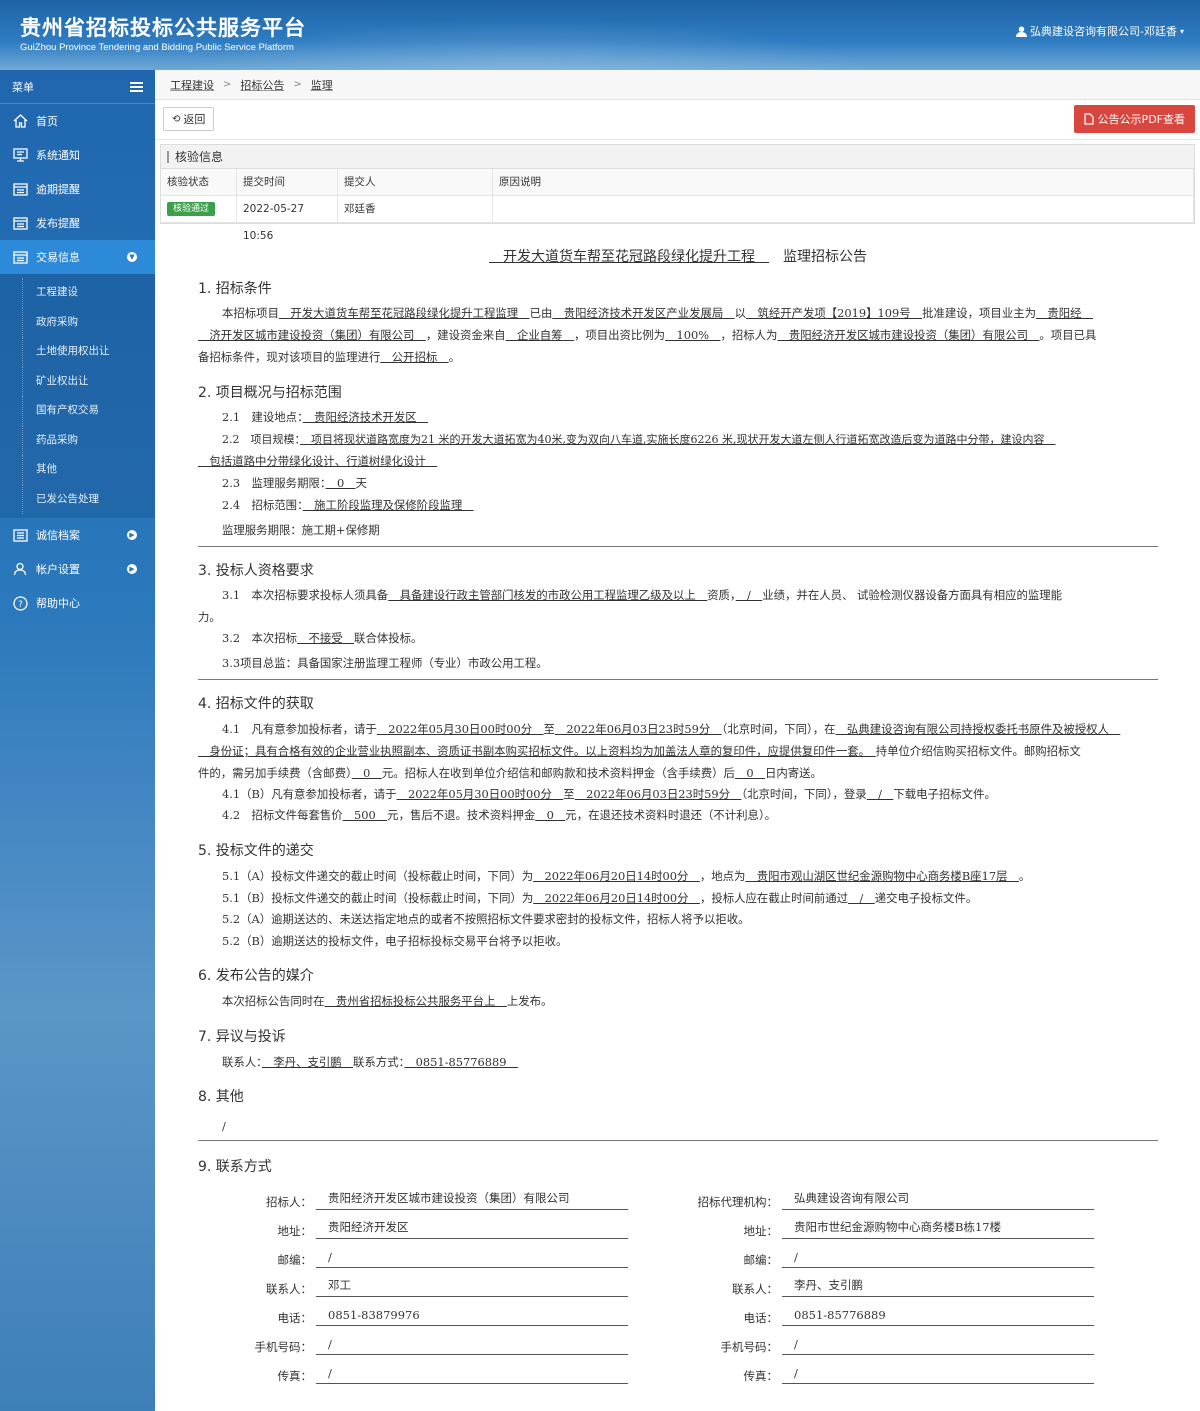  Describe the element at coordinates (132, 535) in the screenshot. I see `chevron-right-icon: ▶` at that location.